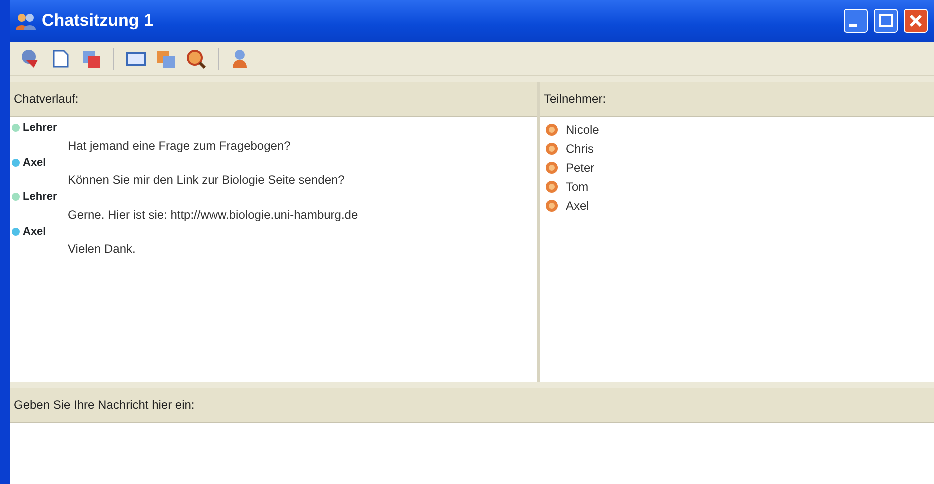 This screenshot has width=934, height=484. Describe the element at coordinates (580, 168) in the screenshot. I see `participant-name: Peter` at that location.